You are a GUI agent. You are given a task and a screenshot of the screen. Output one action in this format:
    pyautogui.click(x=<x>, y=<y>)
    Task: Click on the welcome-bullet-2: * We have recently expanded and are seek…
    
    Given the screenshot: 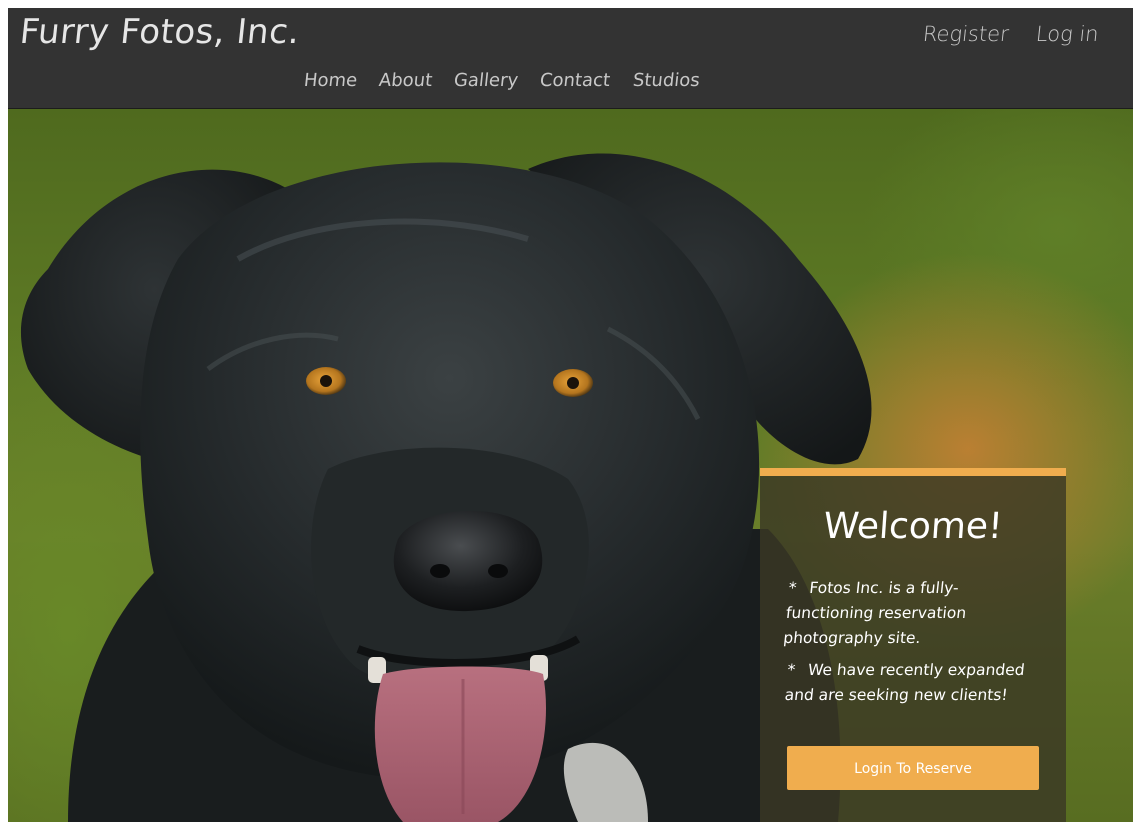 What is the action you would take?
    pyautogui.click(x=913, y=683)
    